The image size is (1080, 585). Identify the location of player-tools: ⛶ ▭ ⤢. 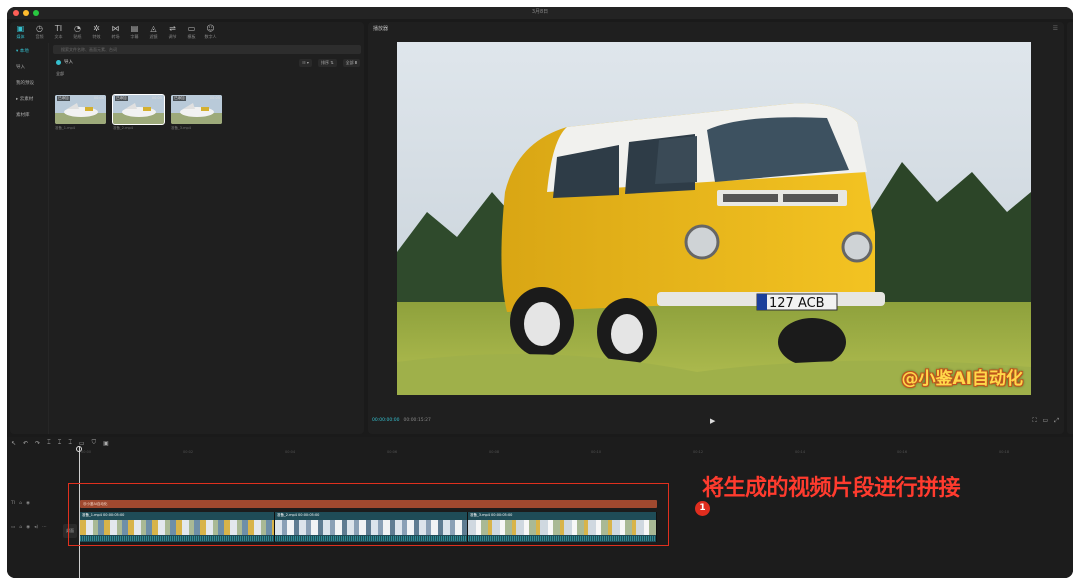
(1045, 421).